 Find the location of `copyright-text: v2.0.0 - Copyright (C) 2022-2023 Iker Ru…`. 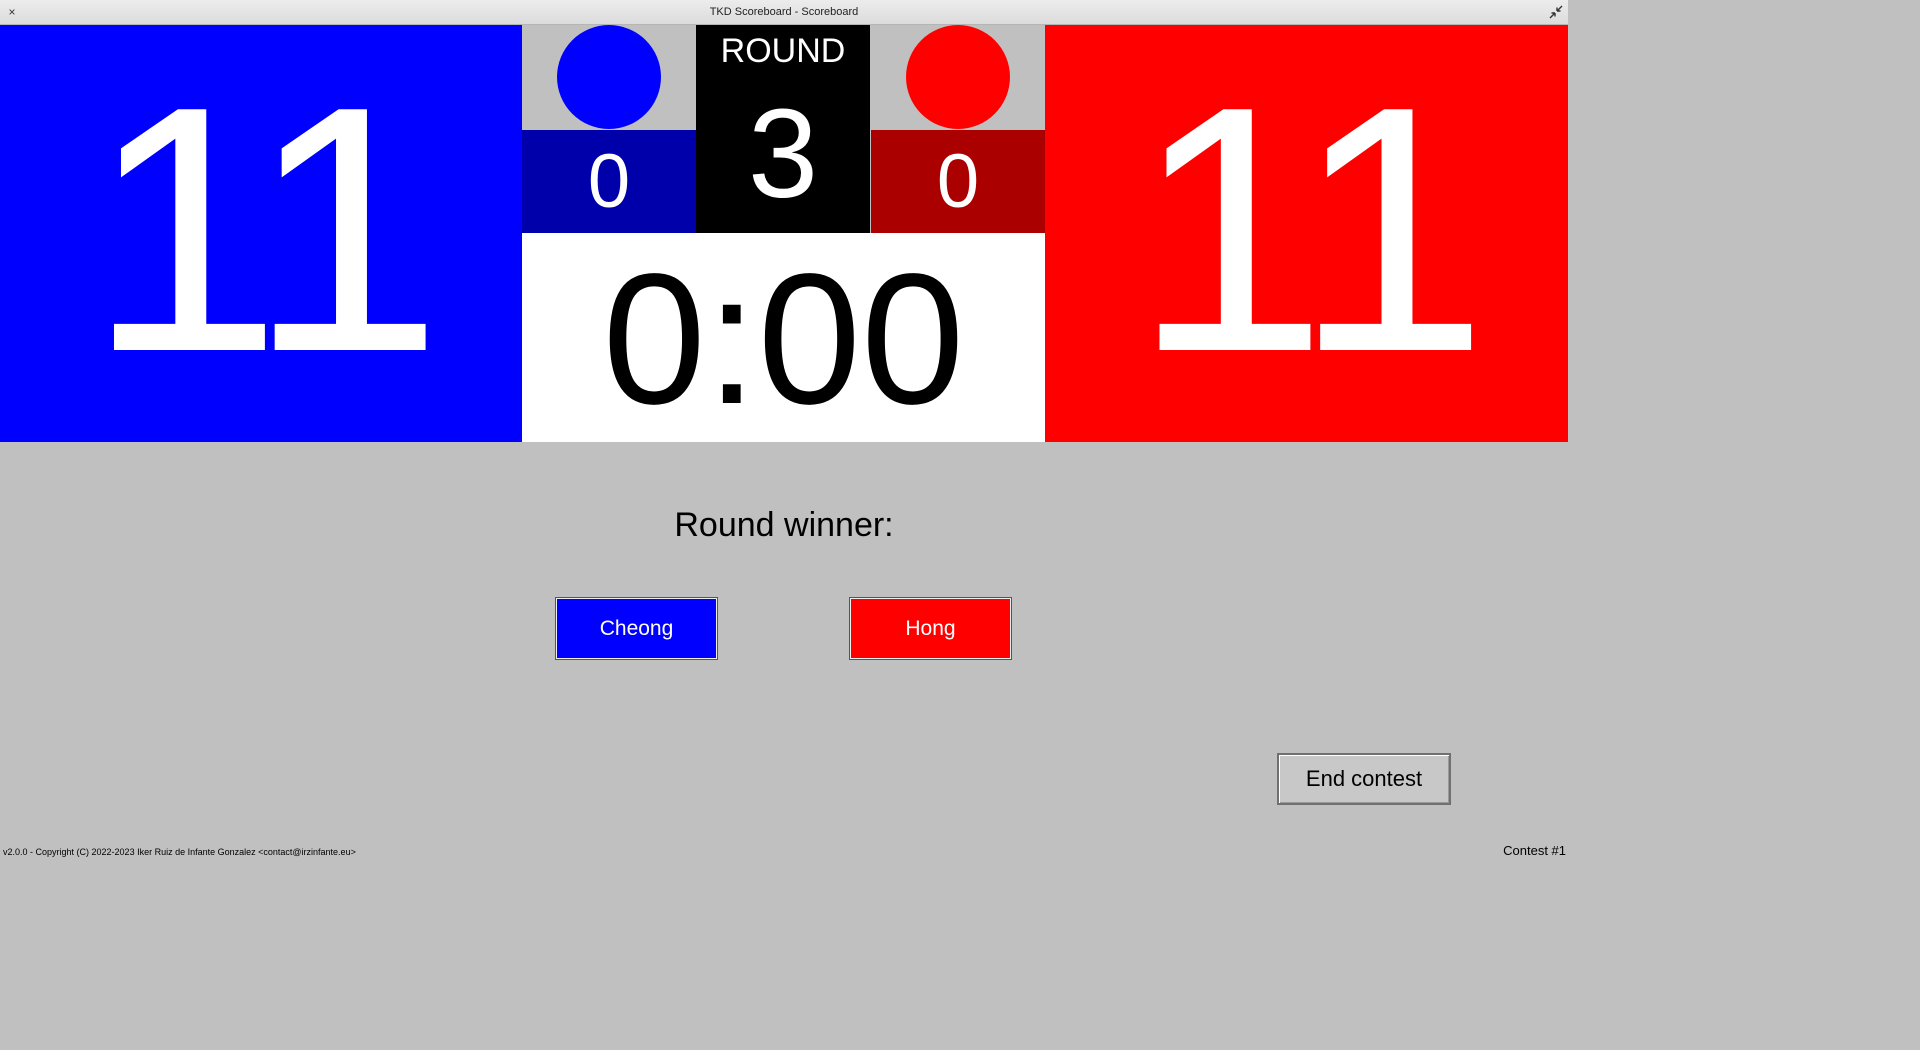

copyright-text: v2.0.0 - Copyright (C) 2022-2023 Iker Ru… is located at coordinates (179, 852).